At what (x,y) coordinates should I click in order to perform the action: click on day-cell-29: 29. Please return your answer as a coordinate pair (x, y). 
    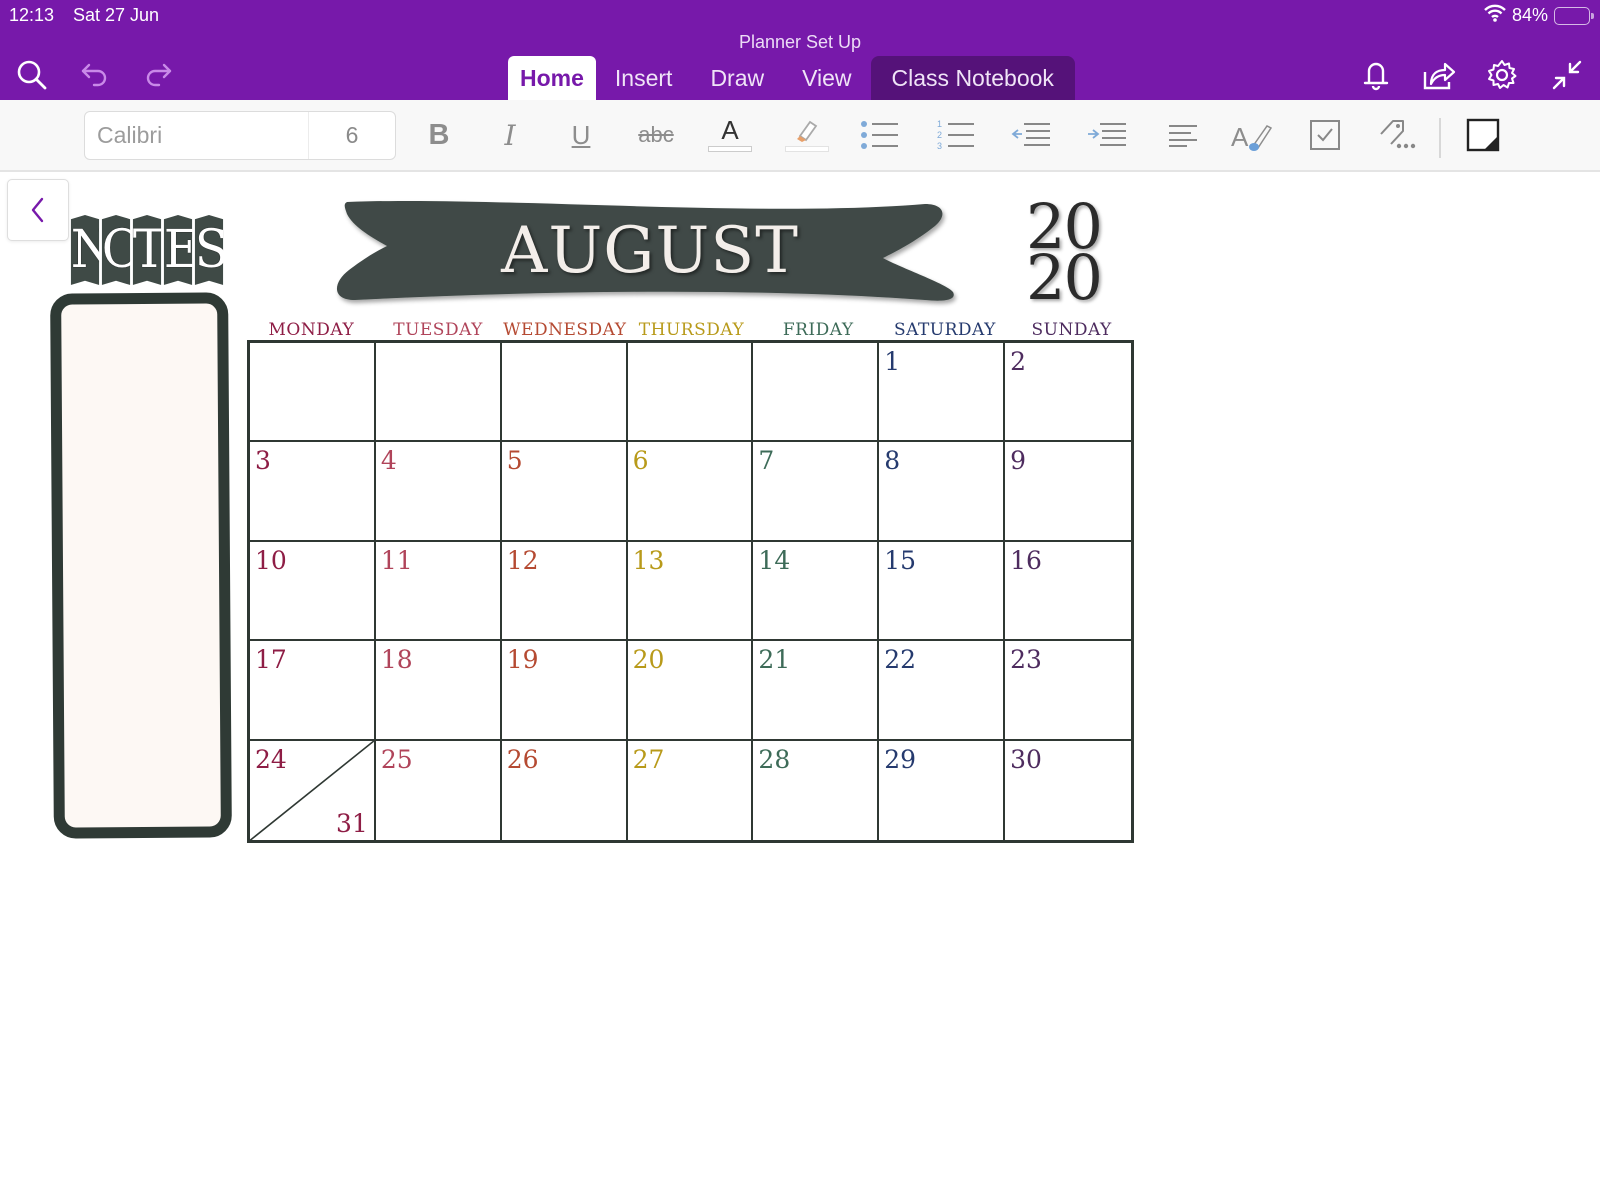
    Looking at the image, I should click on (942, 790).